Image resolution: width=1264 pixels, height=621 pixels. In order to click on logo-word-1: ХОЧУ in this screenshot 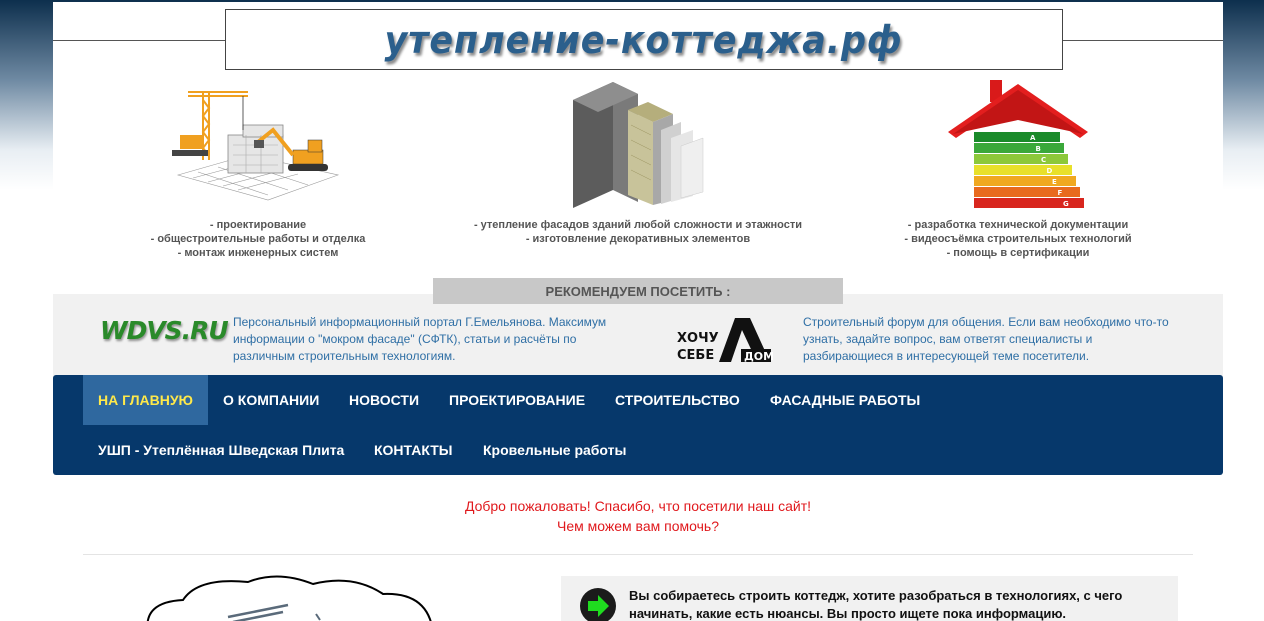, I will do `click(698, 338)`.